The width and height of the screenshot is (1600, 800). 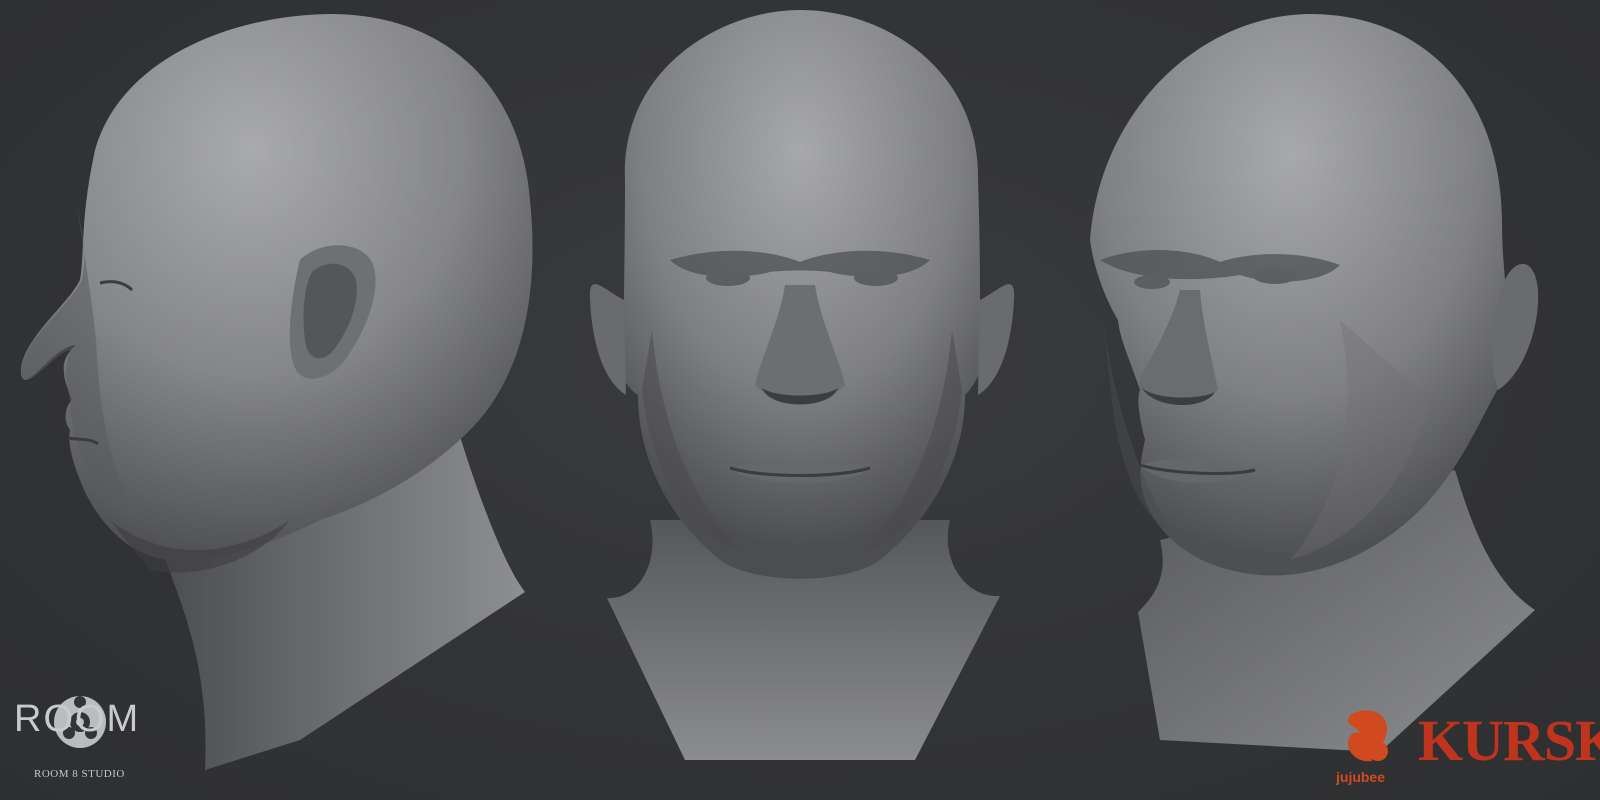 I want to click on room8-studio-logo: ROOM ROOM 8 STUDIO, so click(x=78, y=735).